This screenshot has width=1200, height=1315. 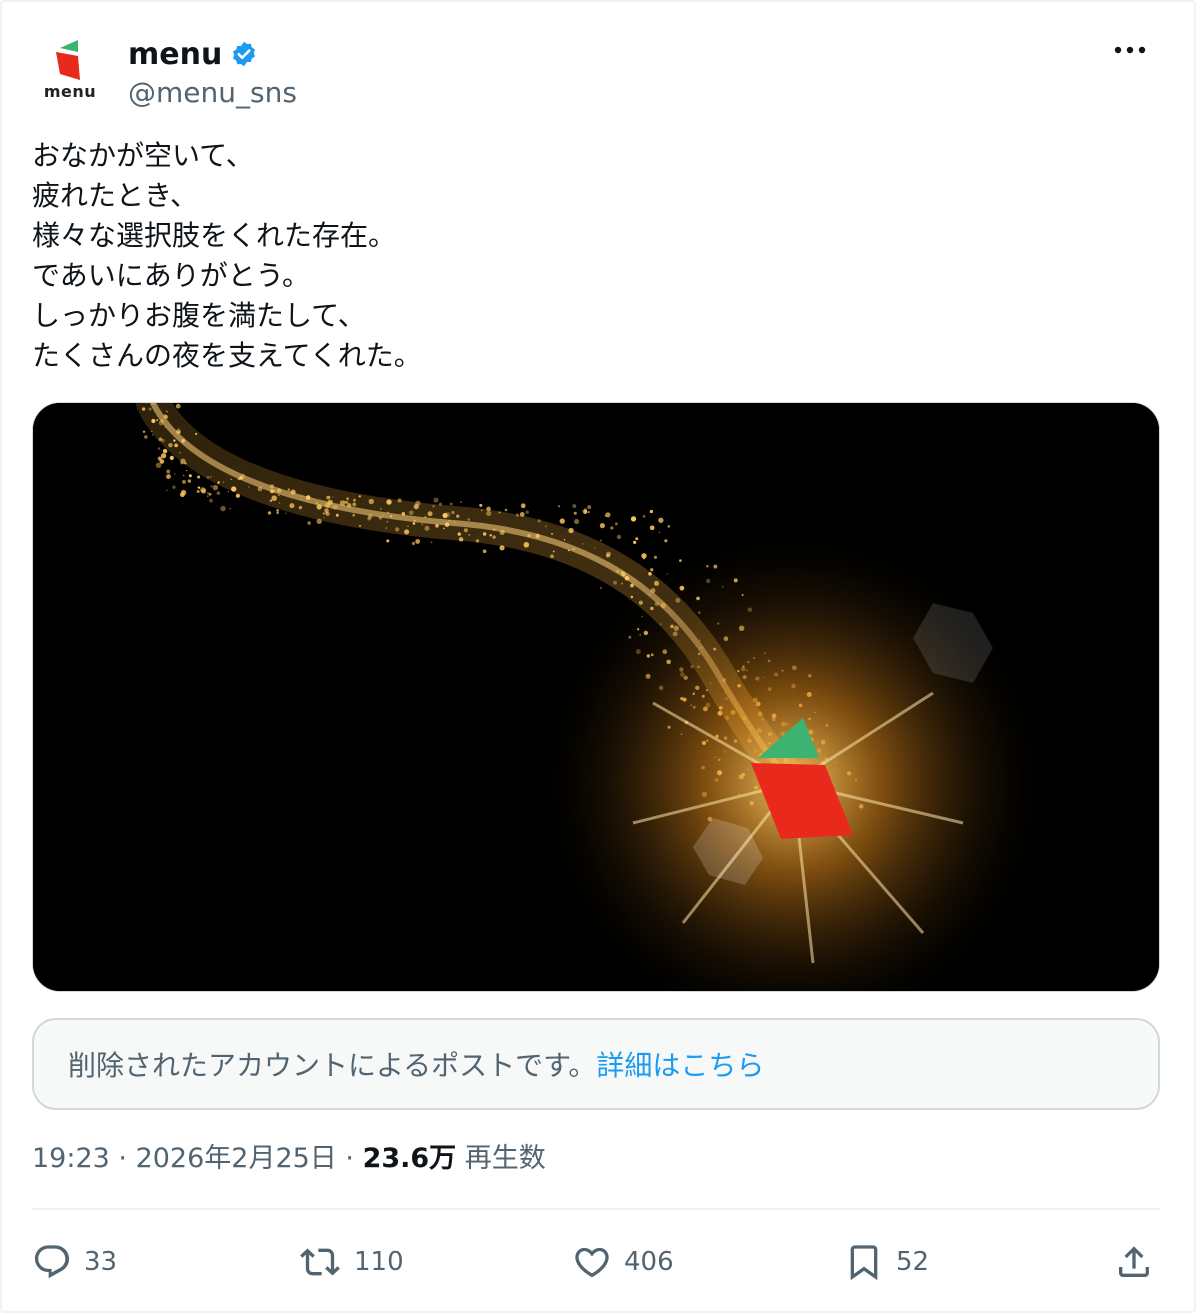 I want to click on more-options-button, so click(x=1130, y=50).